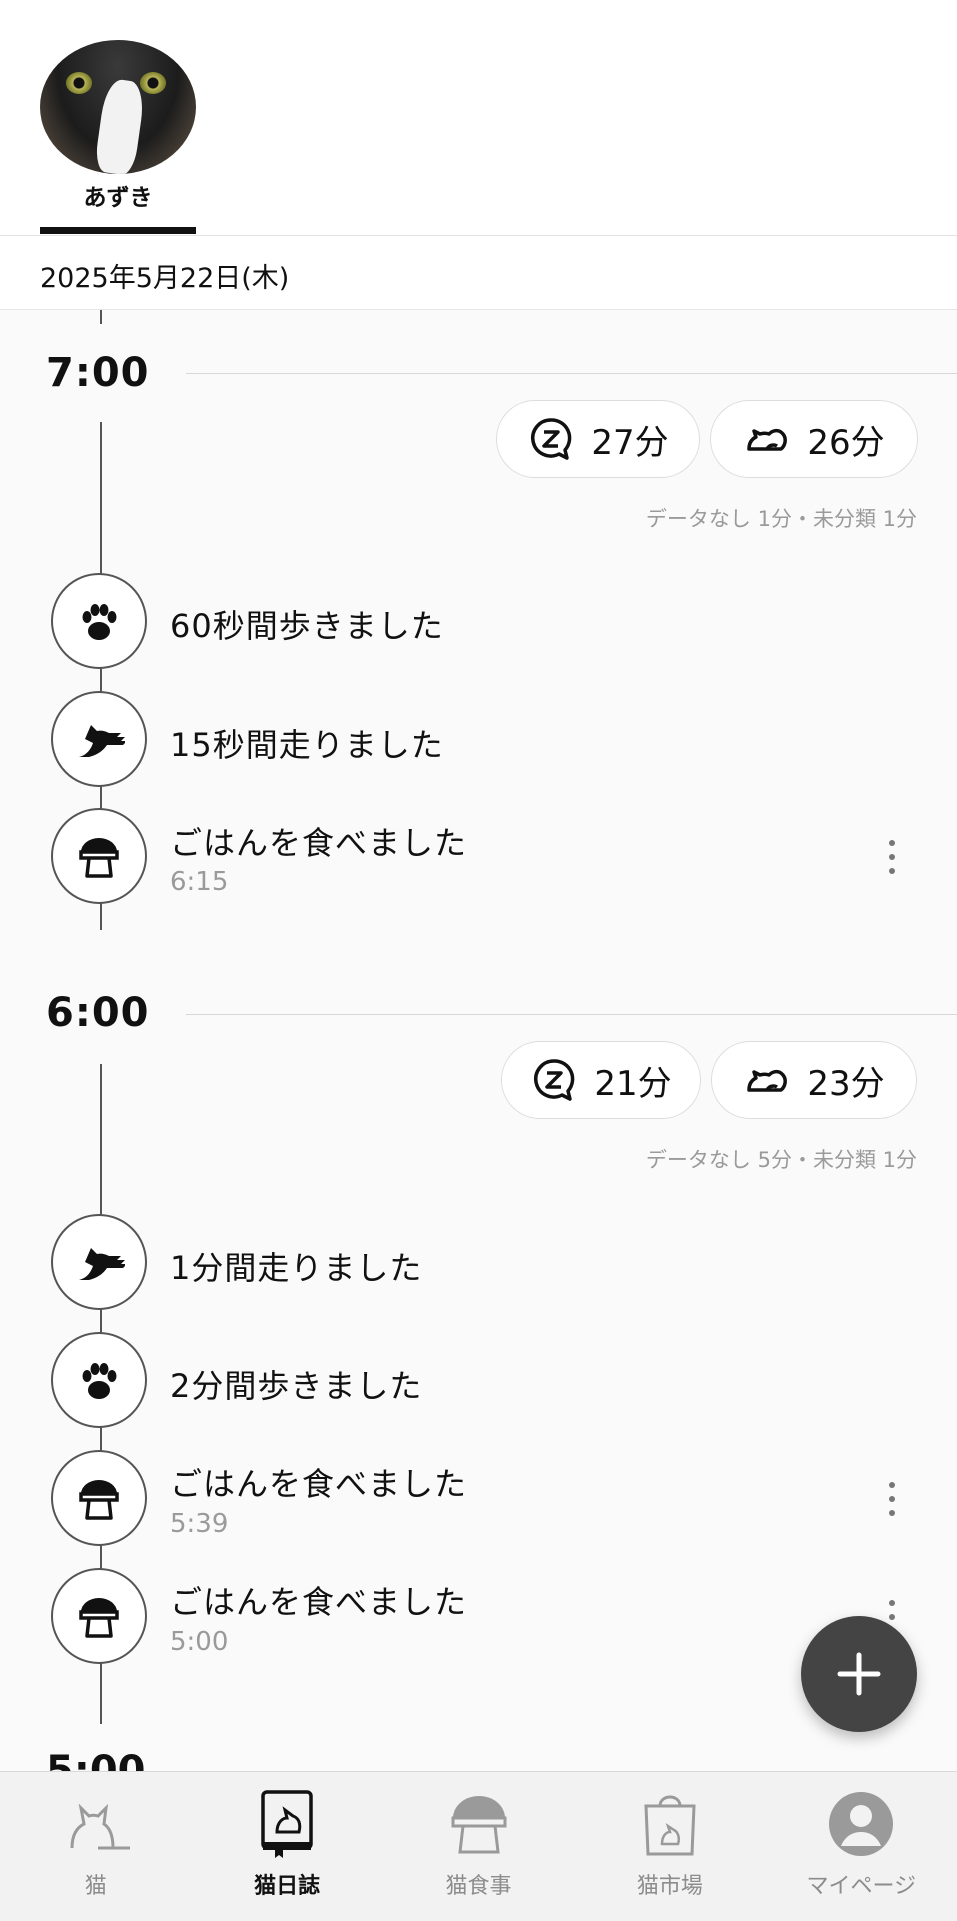 This screenshot has height=1921, width=957. What do you see at coordinates (118, 195) in the screenshot?
I see `cat-name: あずき` at bounding box center [118, 195].